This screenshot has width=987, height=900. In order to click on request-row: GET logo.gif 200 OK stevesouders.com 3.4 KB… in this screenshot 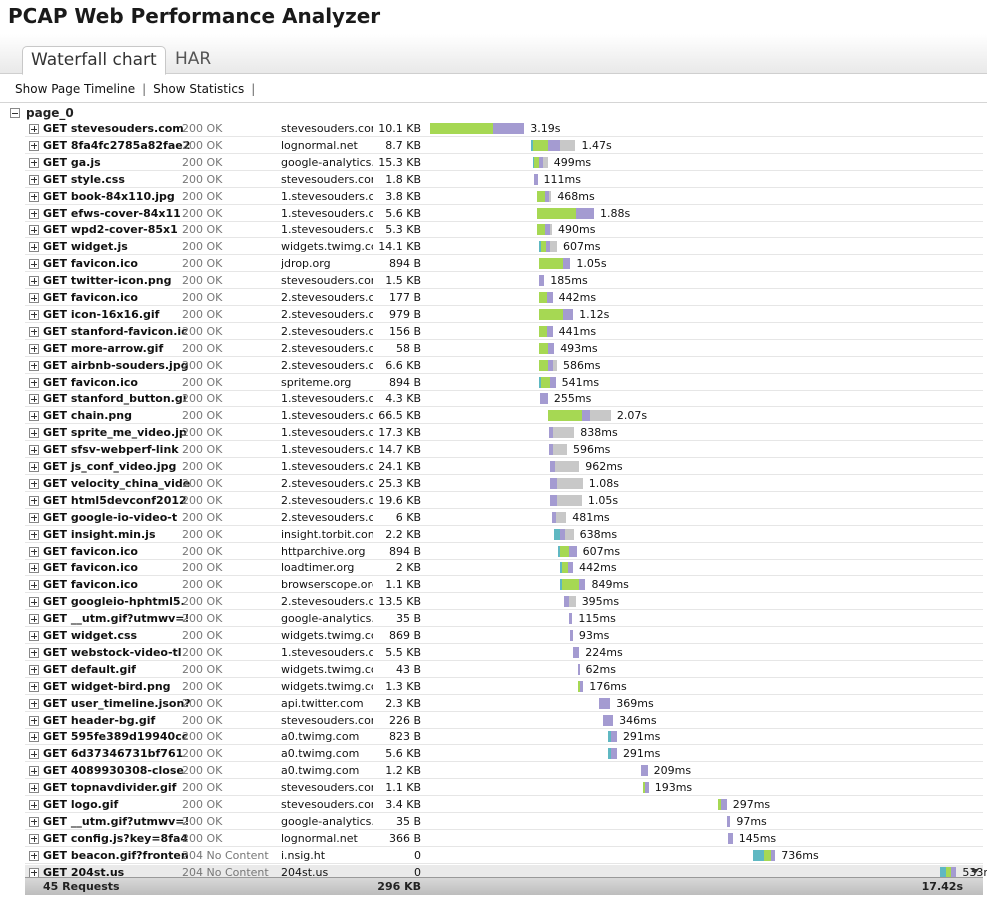, I will do `click(504, 805)`.